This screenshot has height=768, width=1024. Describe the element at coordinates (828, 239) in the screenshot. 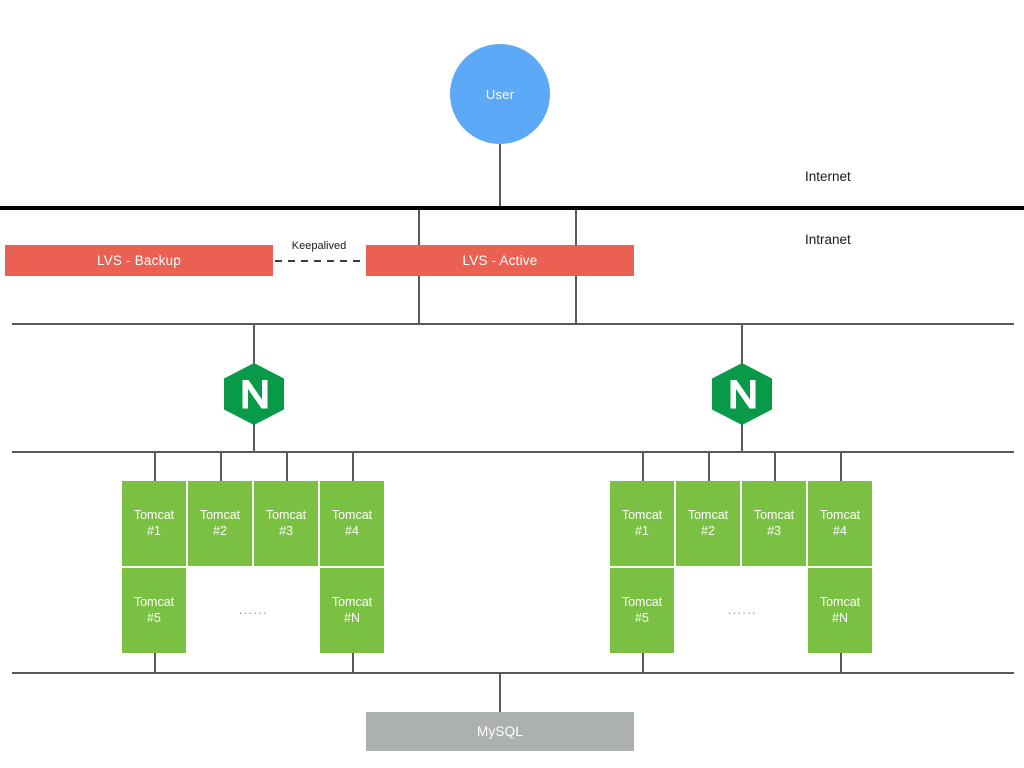

I see `zone-label-intranet: Intranet` at that location.